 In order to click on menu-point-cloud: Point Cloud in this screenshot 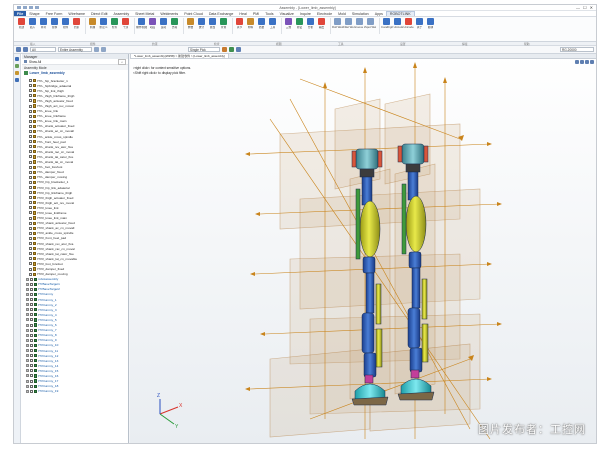, I will do `click(193, 13)`.